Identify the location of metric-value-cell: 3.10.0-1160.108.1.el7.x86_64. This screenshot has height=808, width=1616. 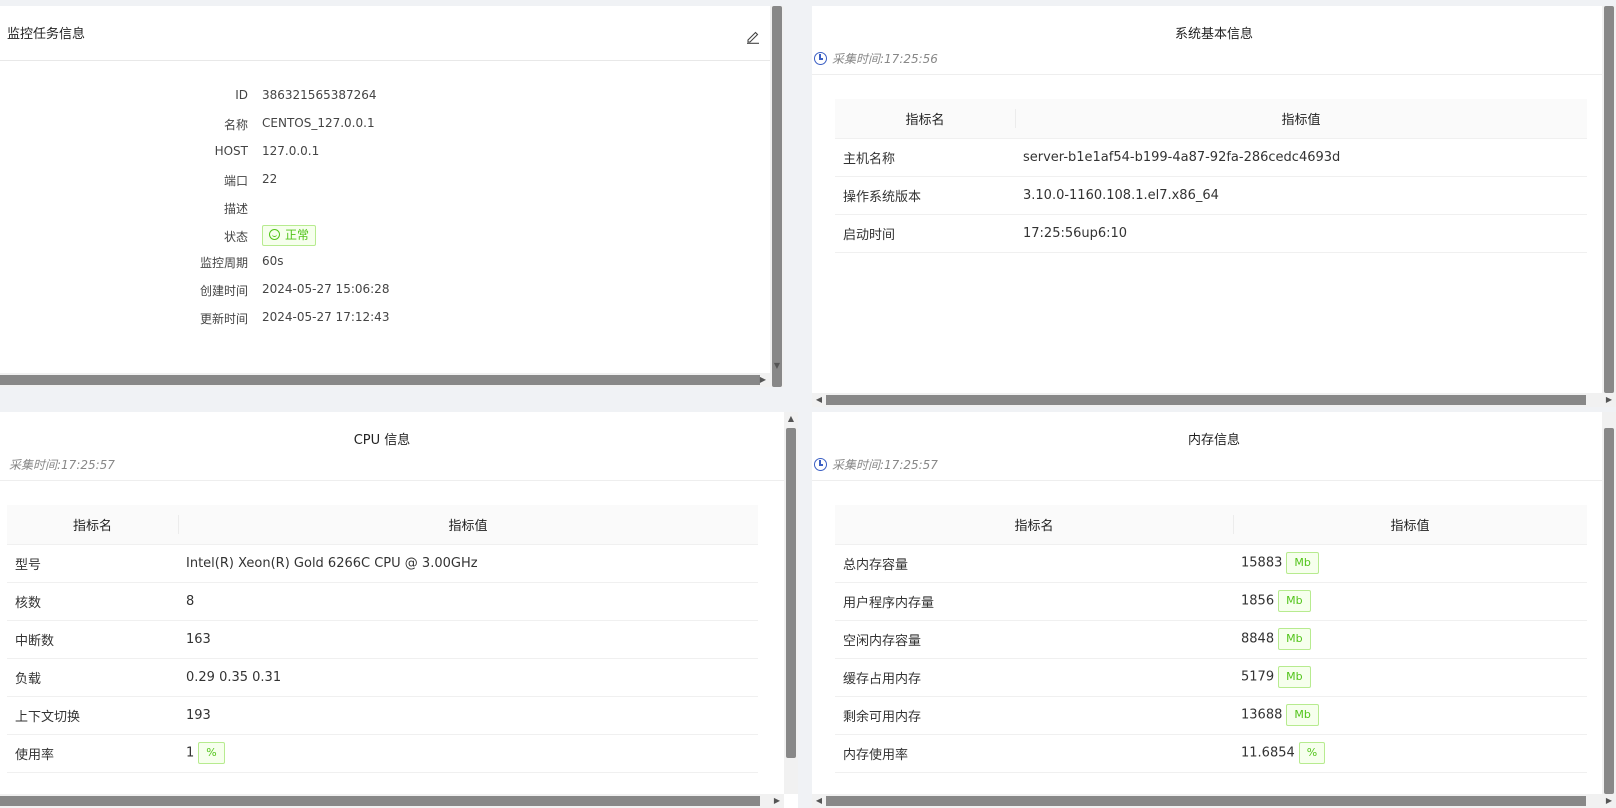
(1301, 195).